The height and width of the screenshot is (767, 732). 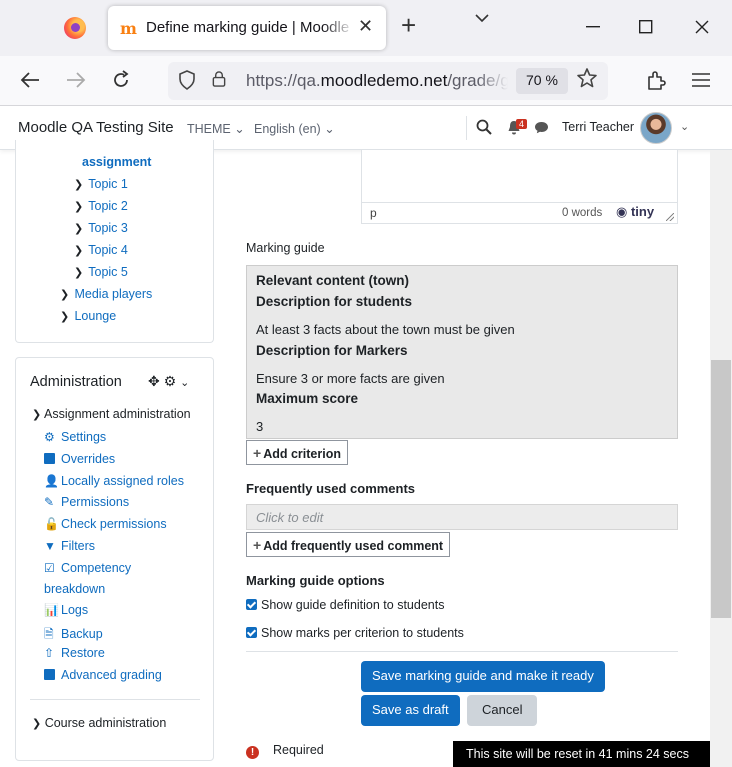 I want to click on tree-item-lounge: ❯ Lounge, so click(x=88, y=316).